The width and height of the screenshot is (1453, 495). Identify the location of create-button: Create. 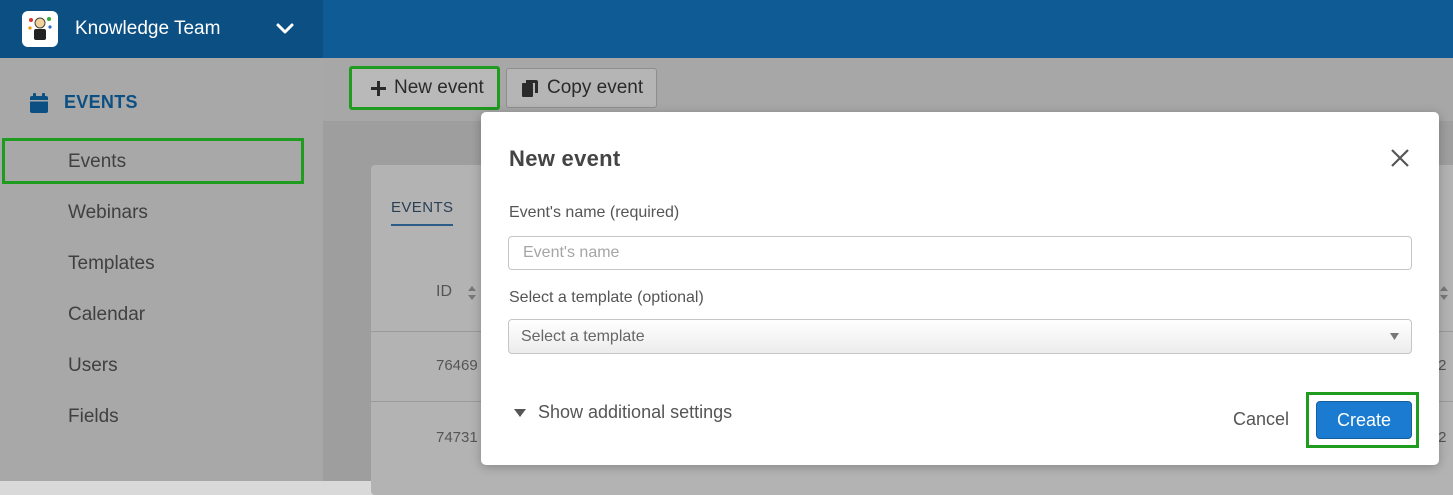
(1364, 420).